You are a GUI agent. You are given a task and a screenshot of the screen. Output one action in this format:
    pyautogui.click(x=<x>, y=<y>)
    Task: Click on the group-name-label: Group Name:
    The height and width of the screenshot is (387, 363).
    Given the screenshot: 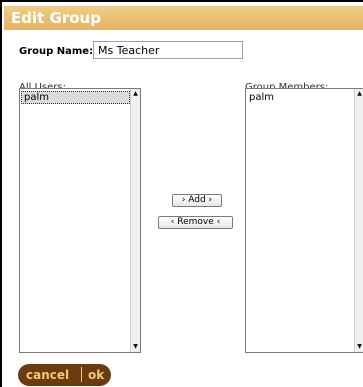 What is the action you would take?
    pyautogui.click(x=56, y=51)
    